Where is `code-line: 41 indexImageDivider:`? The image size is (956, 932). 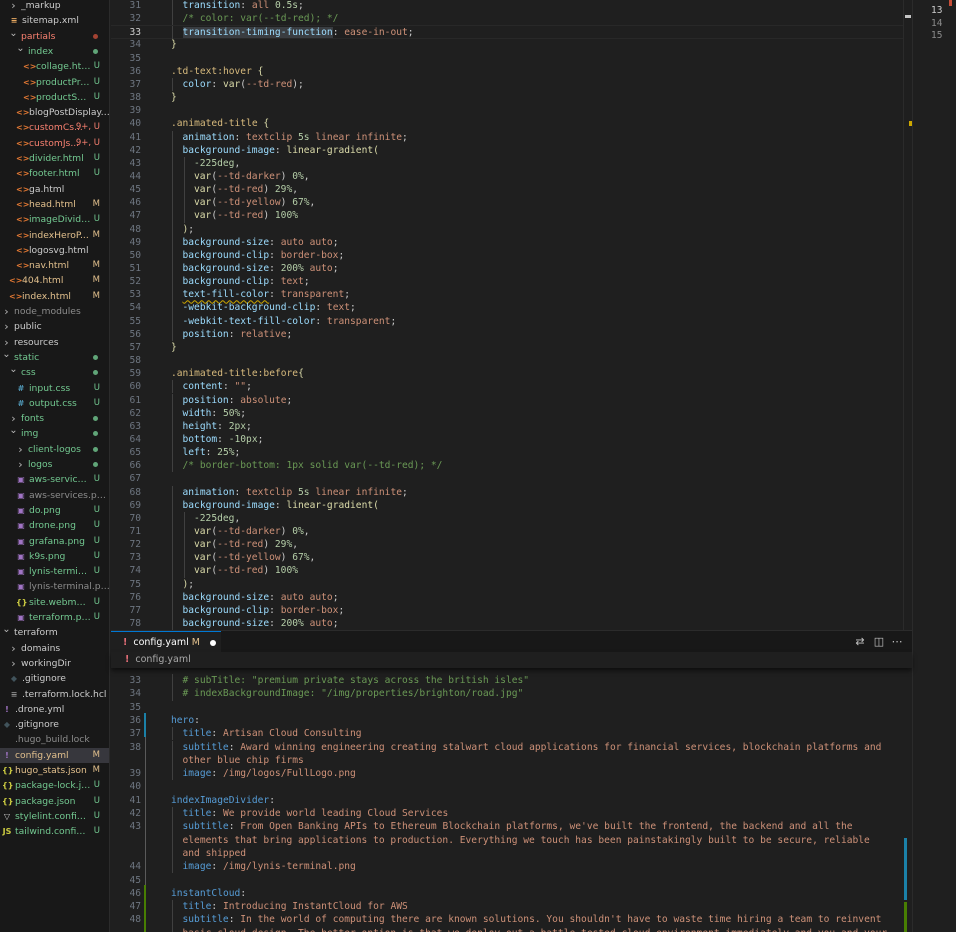
code-line: 41 indexImageDivider: is located at coordinates (511, 800).